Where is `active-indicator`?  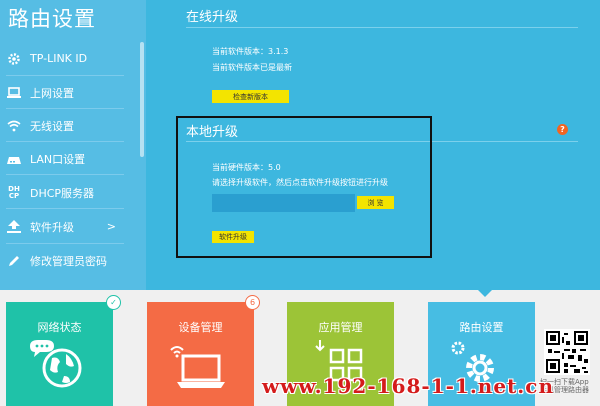
active-indicator is located at coordinates (485, 293).